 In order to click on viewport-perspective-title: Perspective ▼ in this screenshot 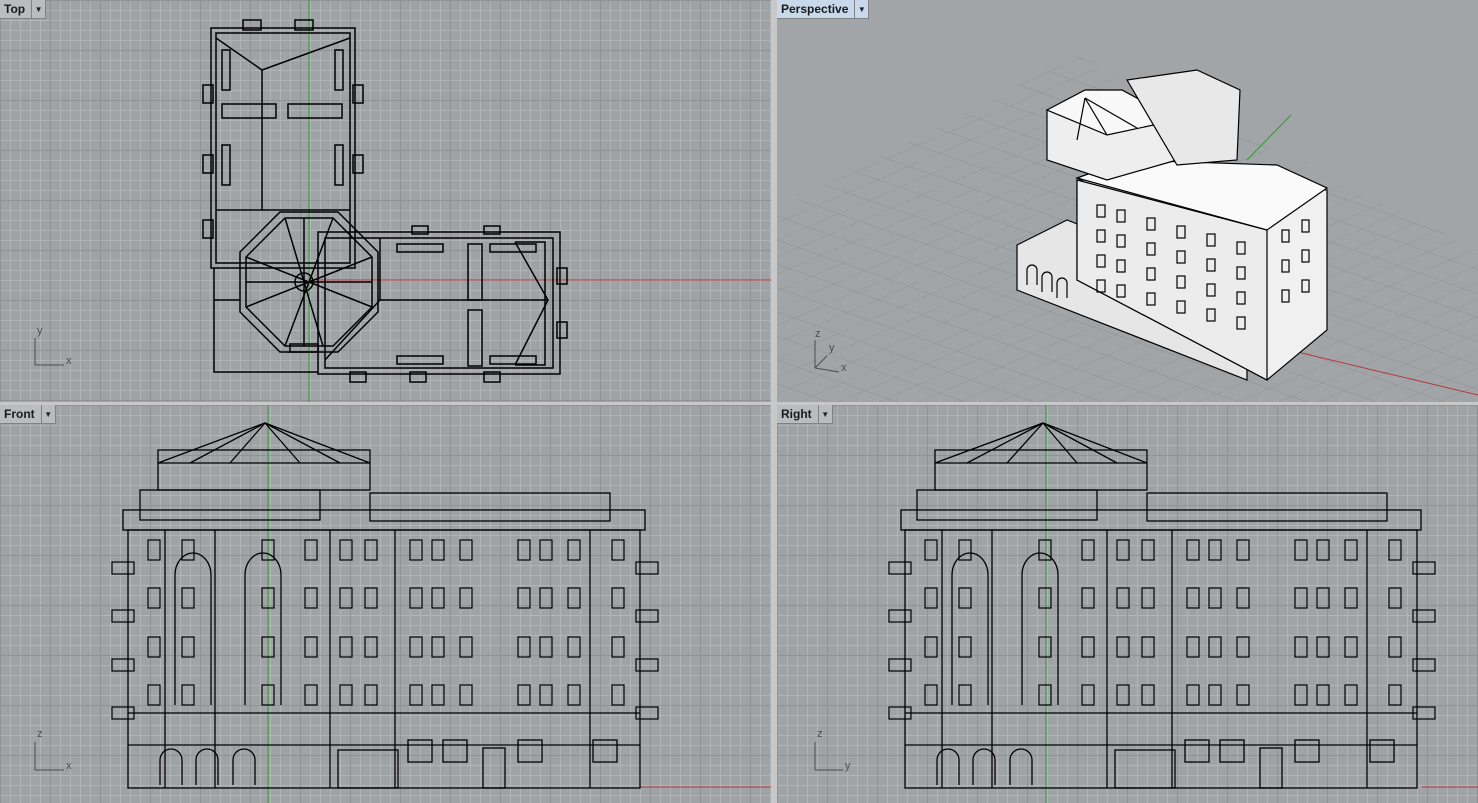, I will do `click(823, 9)`.